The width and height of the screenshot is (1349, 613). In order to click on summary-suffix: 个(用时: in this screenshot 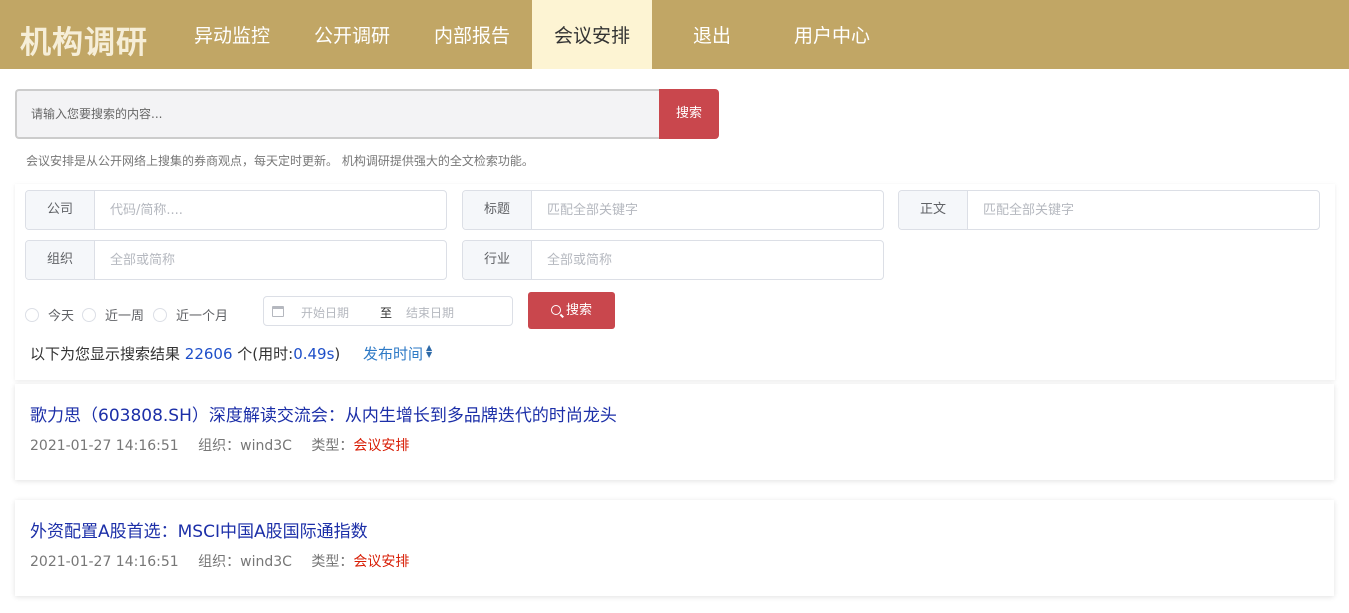, I will do `click(265, 354)`.